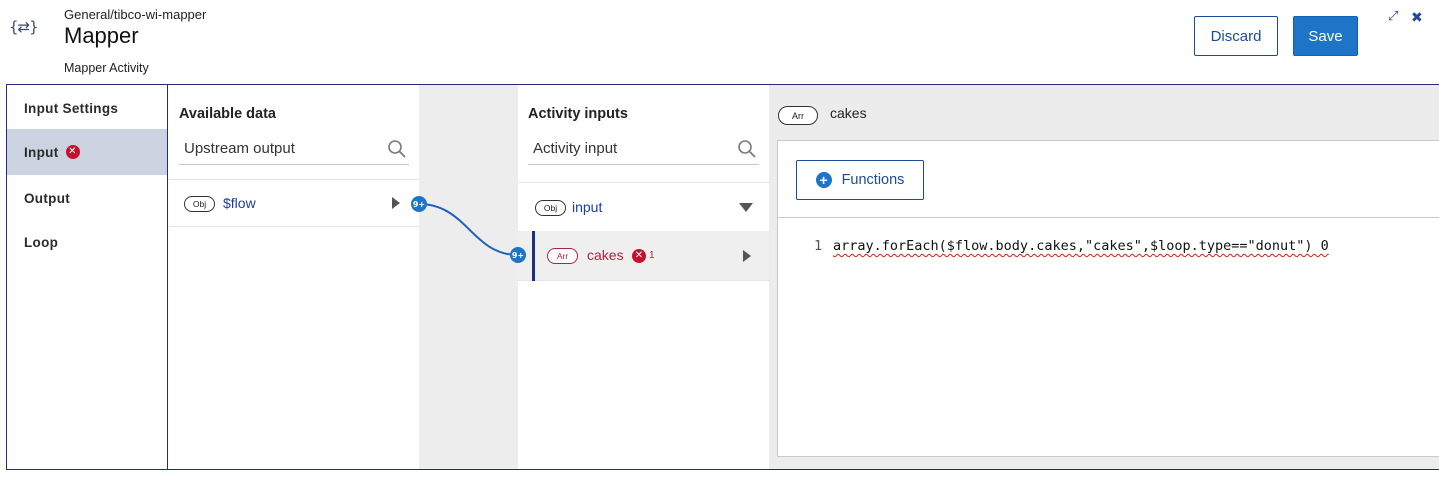 The height and width of the screenshot is (487, 1439). I want to click on tree-item-label: $flow, so click(239, 203).